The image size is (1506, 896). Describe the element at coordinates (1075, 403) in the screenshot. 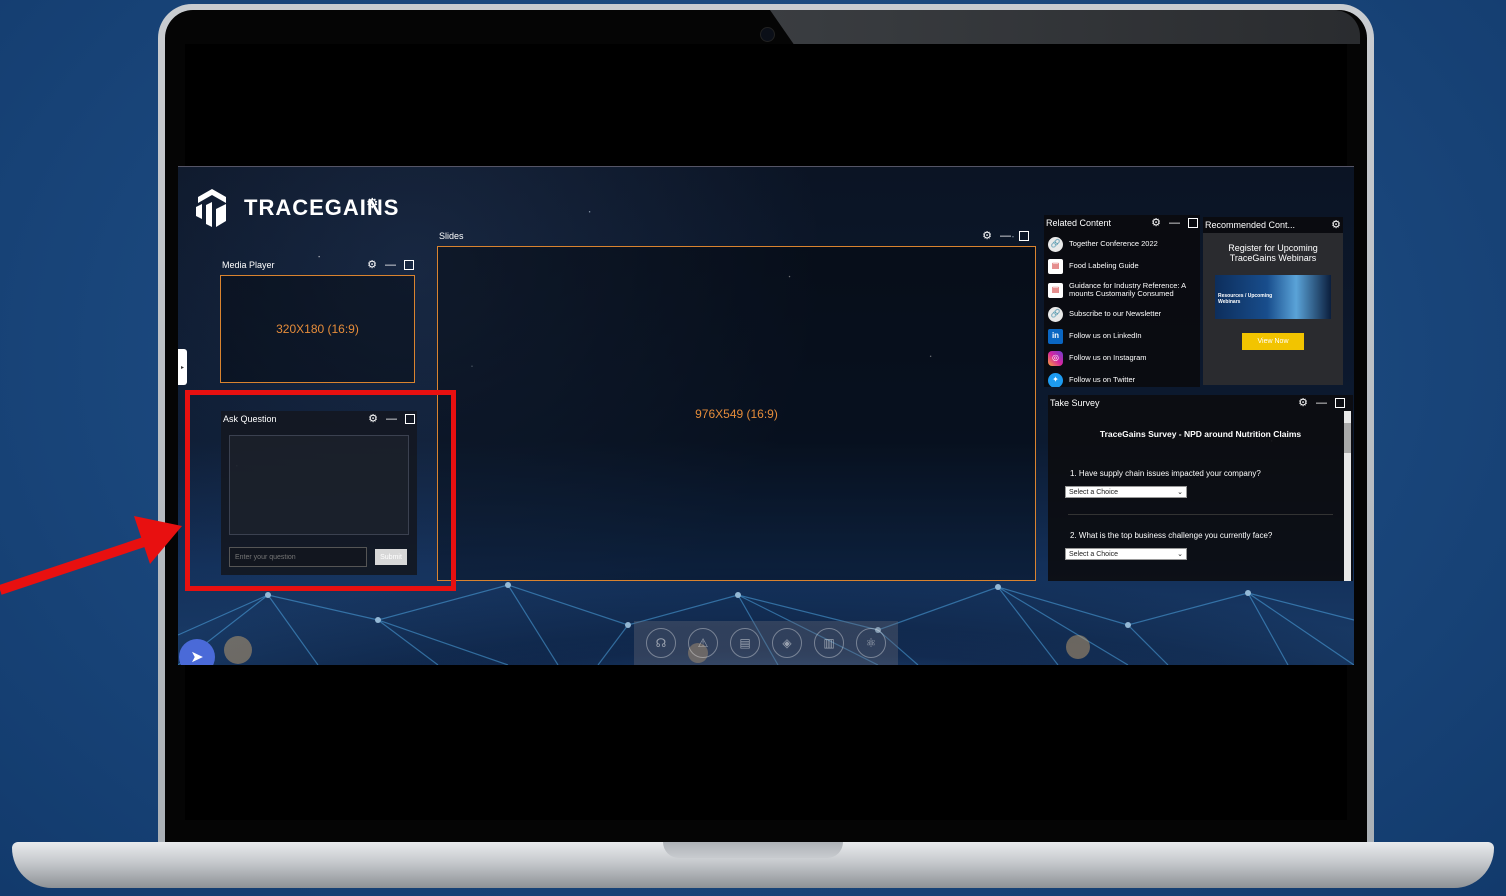

I see `panel-title: Take Survey` at that location.